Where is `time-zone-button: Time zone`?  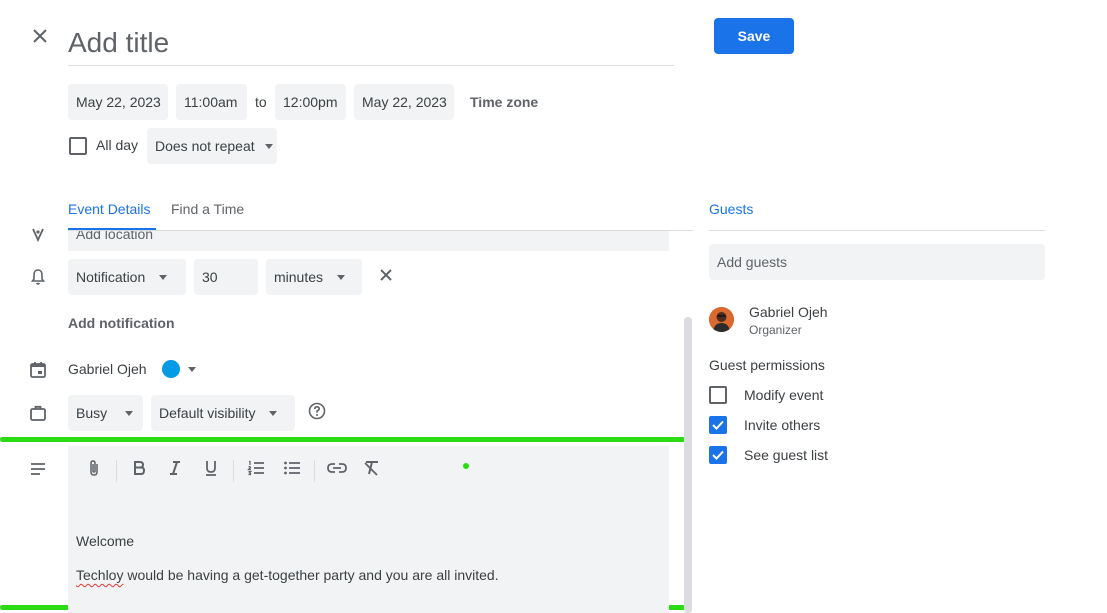 time-zone-button: Time zone is located at coordinates (504, 102).